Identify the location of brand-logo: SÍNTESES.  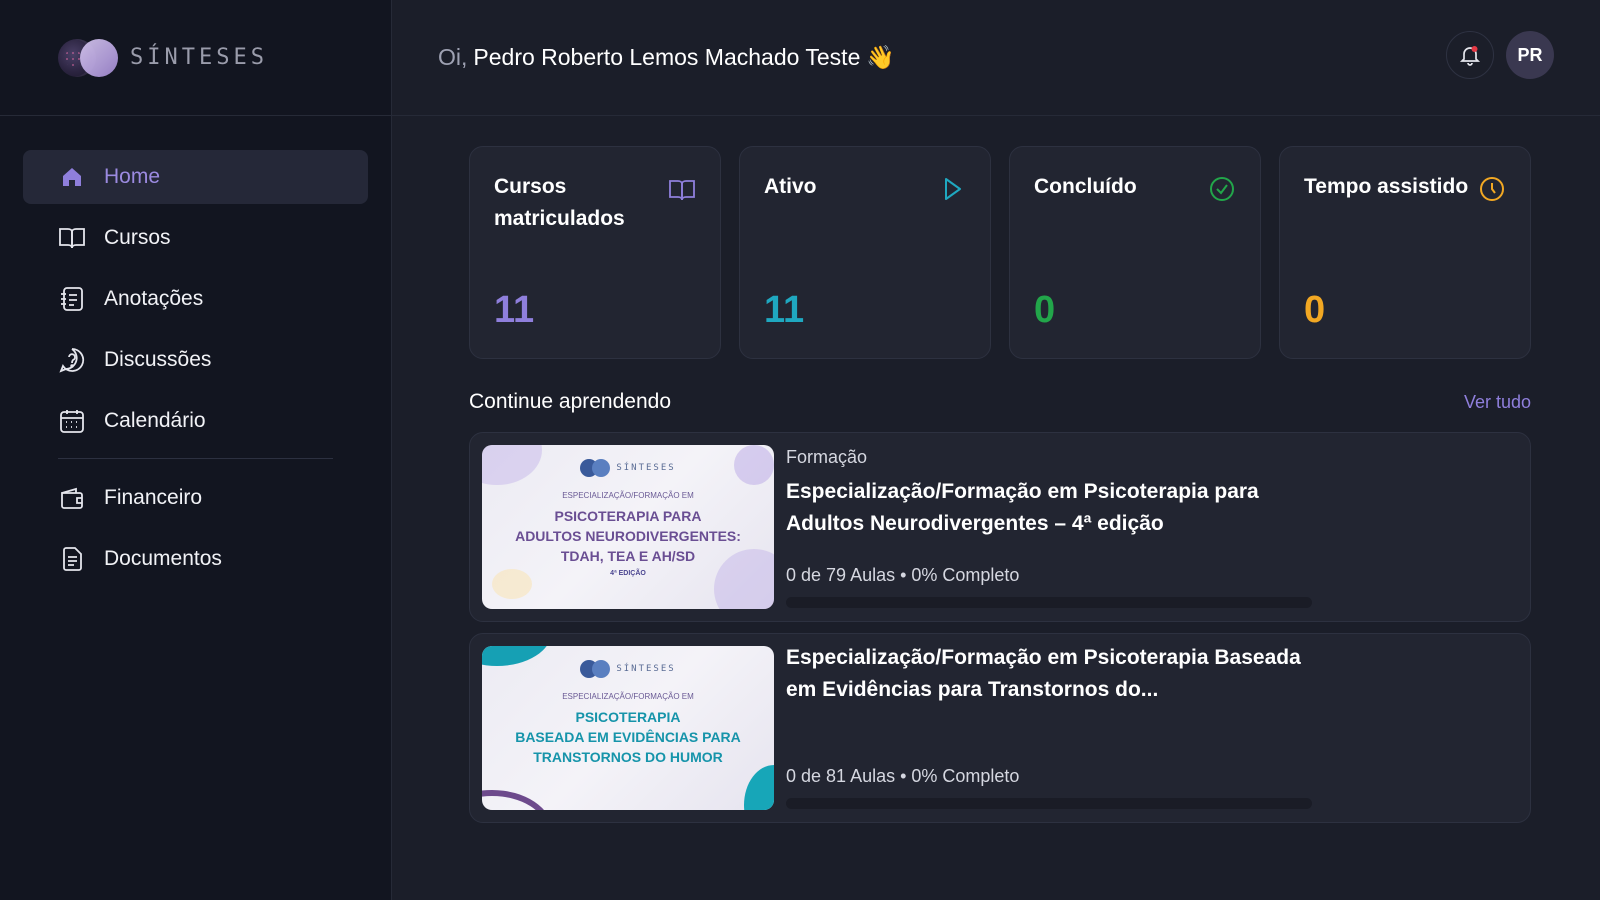
(195, 58).